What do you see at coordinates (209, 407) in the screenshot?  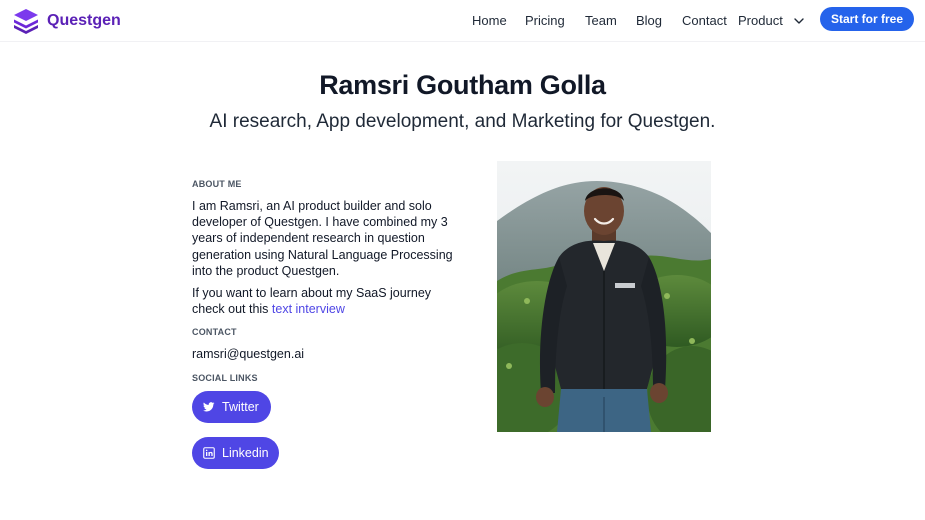 I see `twitter-icon` at bounding box center [209, 407].